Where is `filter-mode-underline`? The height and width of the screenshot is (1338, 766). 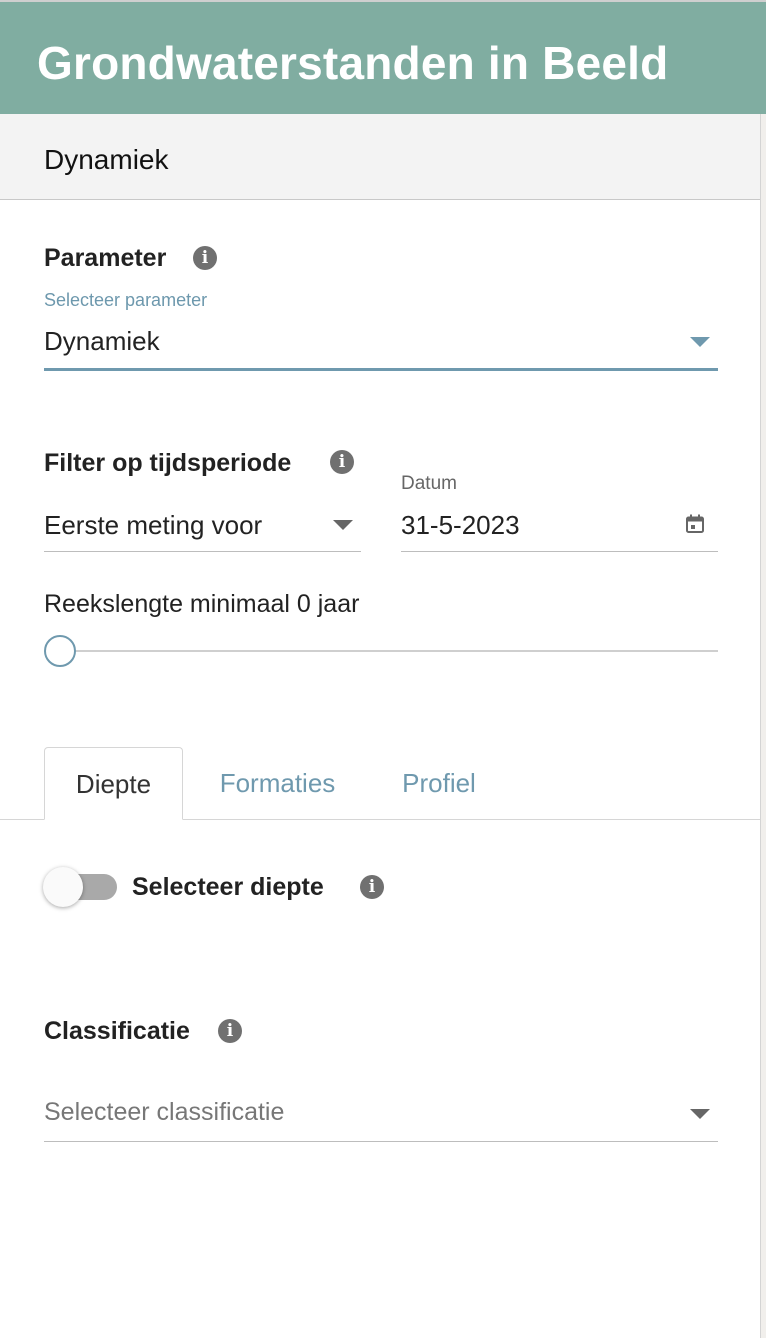
filter-mode-underline is located at coordinates (202, 551).